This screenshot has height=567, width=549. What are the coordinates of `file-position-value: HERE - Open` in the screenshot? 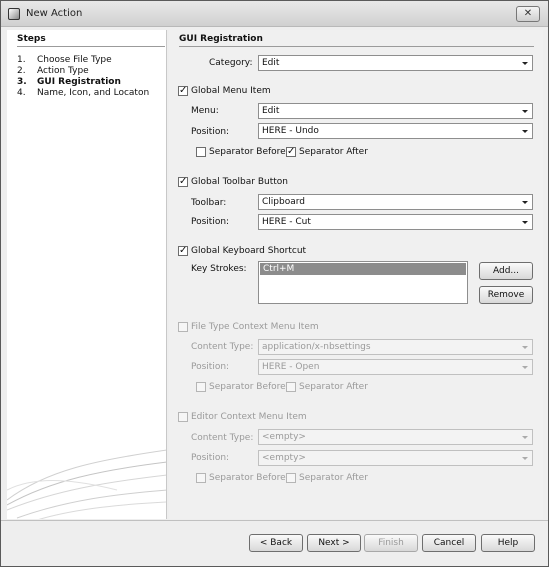 It's located at (291, 367).